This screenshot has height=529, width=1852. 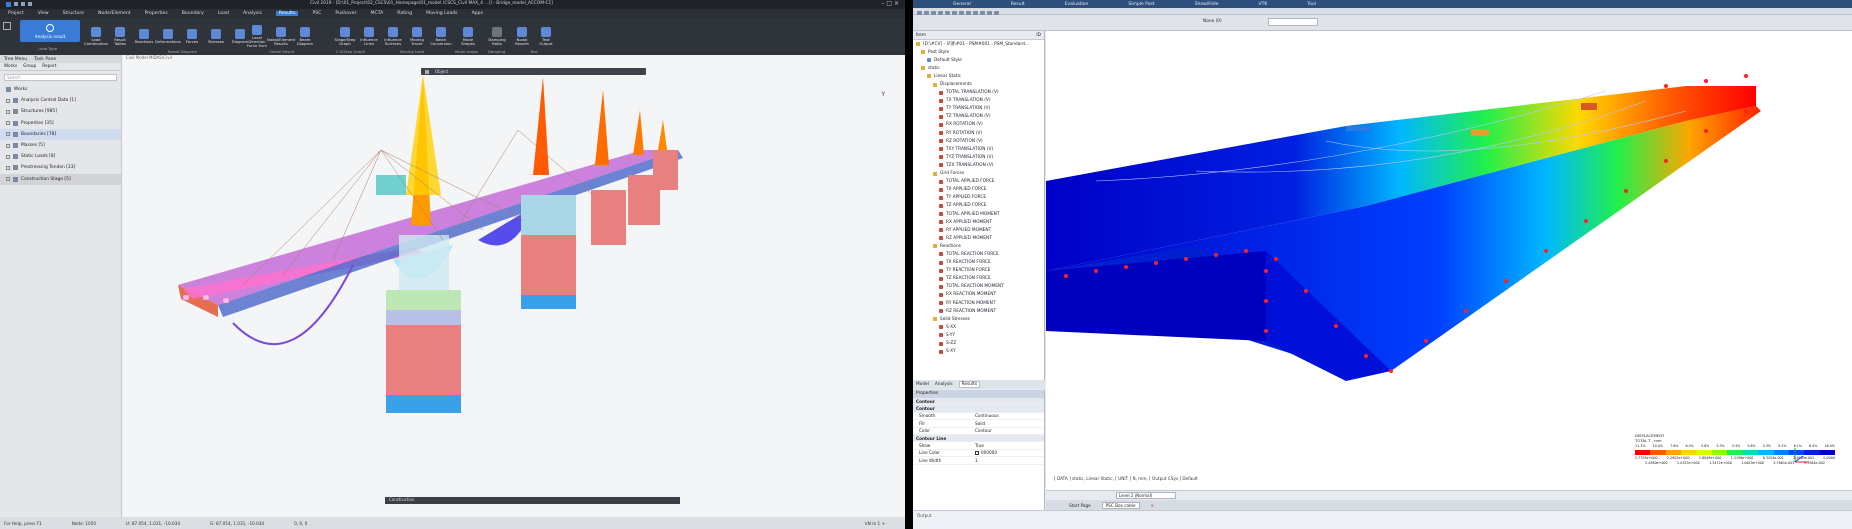 What do you see at coordinates (978, 246) in the screenshot?
I see `tree-row-reactions: Reactions` at bounding box center [978, 246].